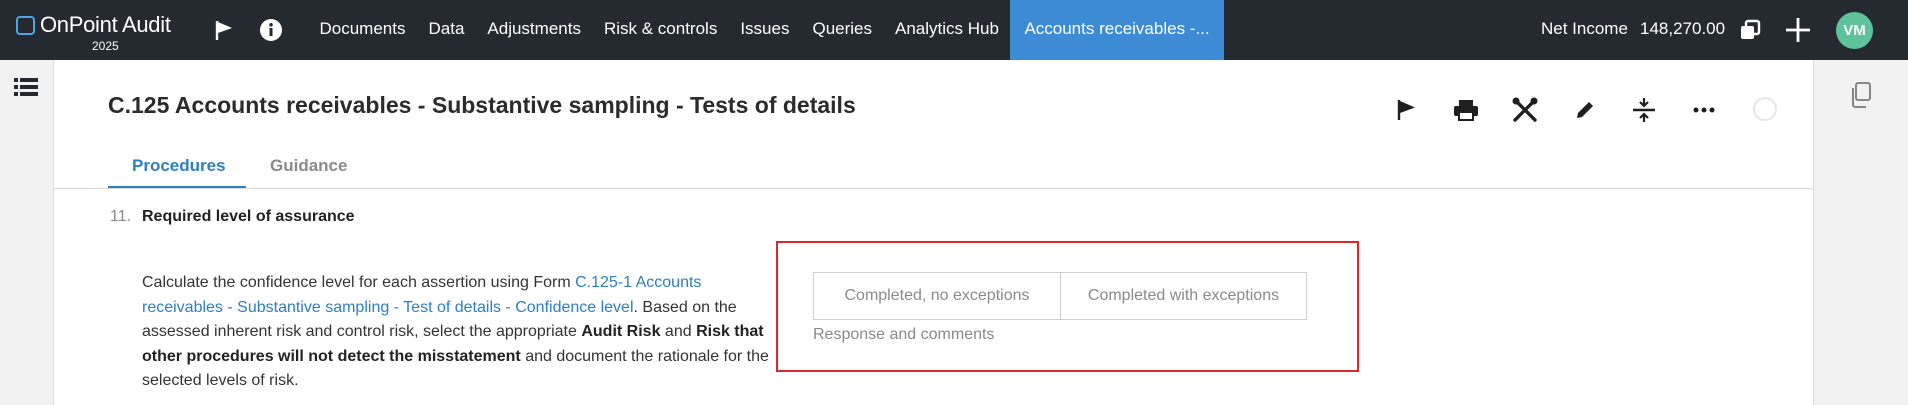 This screenshot has height=405, width=1908. Describe the element at coordinates (947, 30) in the screenshot. I see `nav-analytics-hub: Analytics Hub` at that location.